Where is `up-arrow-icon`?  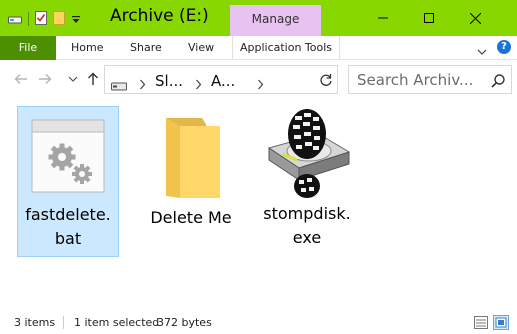 up-arrow-icon is located at coordinates (93, 78).